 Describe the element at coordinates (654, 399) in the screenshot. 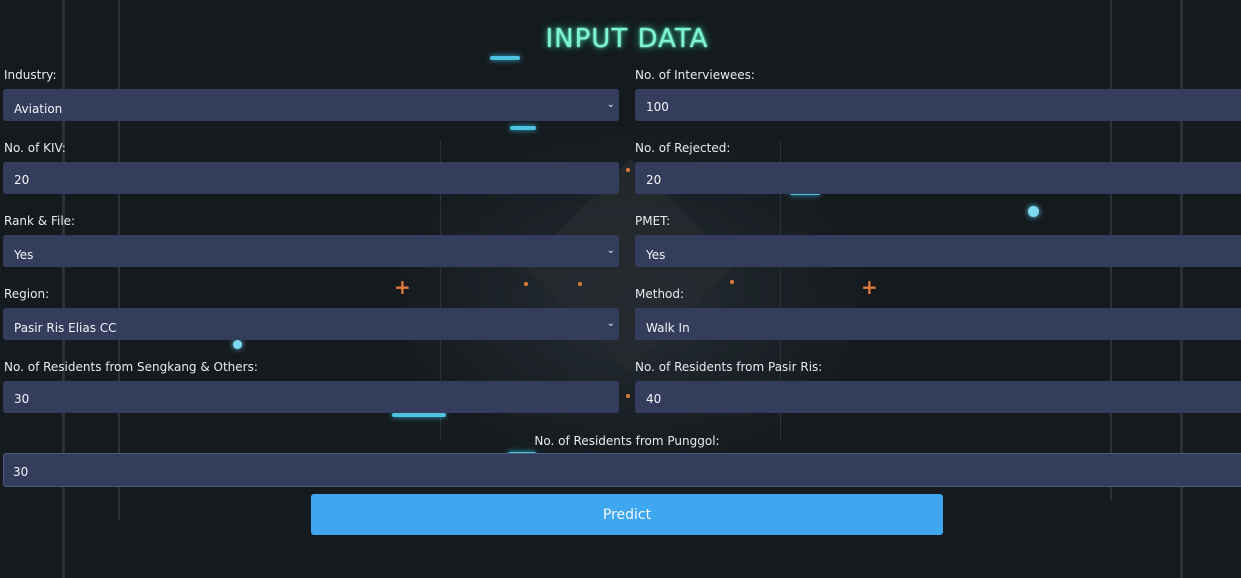

I see `pasir-ris-value: 40` at that location.